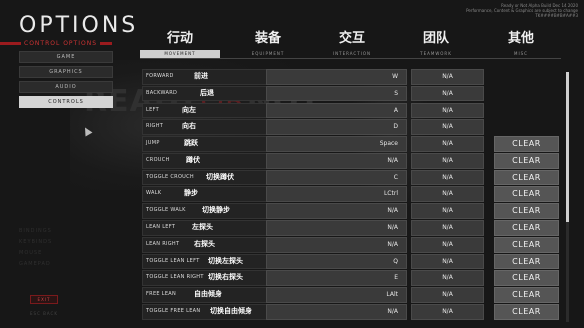 This screenshot has width=584, height=328. I want to click on keybinding-row: LEAN LEFT 左探头 N/A N/A CLEAR, so click(358, 228).